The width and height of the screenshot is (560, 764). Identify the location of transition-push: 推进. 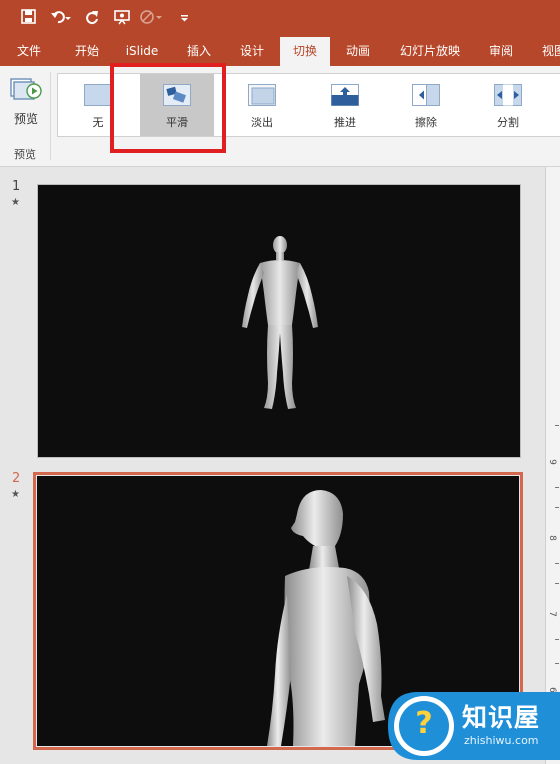
(345, 105).